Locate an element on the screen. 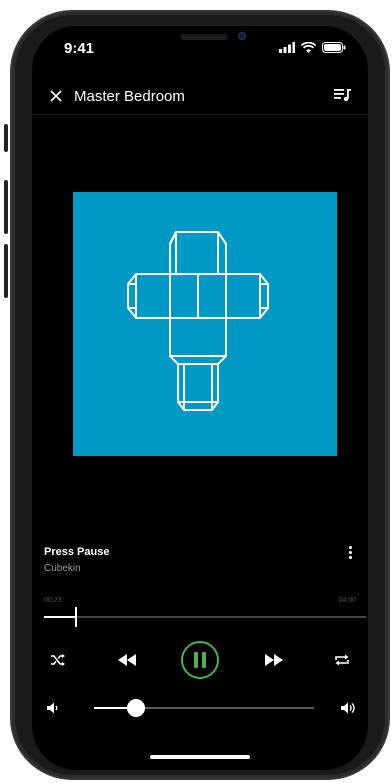 This screenshot has width=392, height=784. volume-row is located at coordinates (200, 708).